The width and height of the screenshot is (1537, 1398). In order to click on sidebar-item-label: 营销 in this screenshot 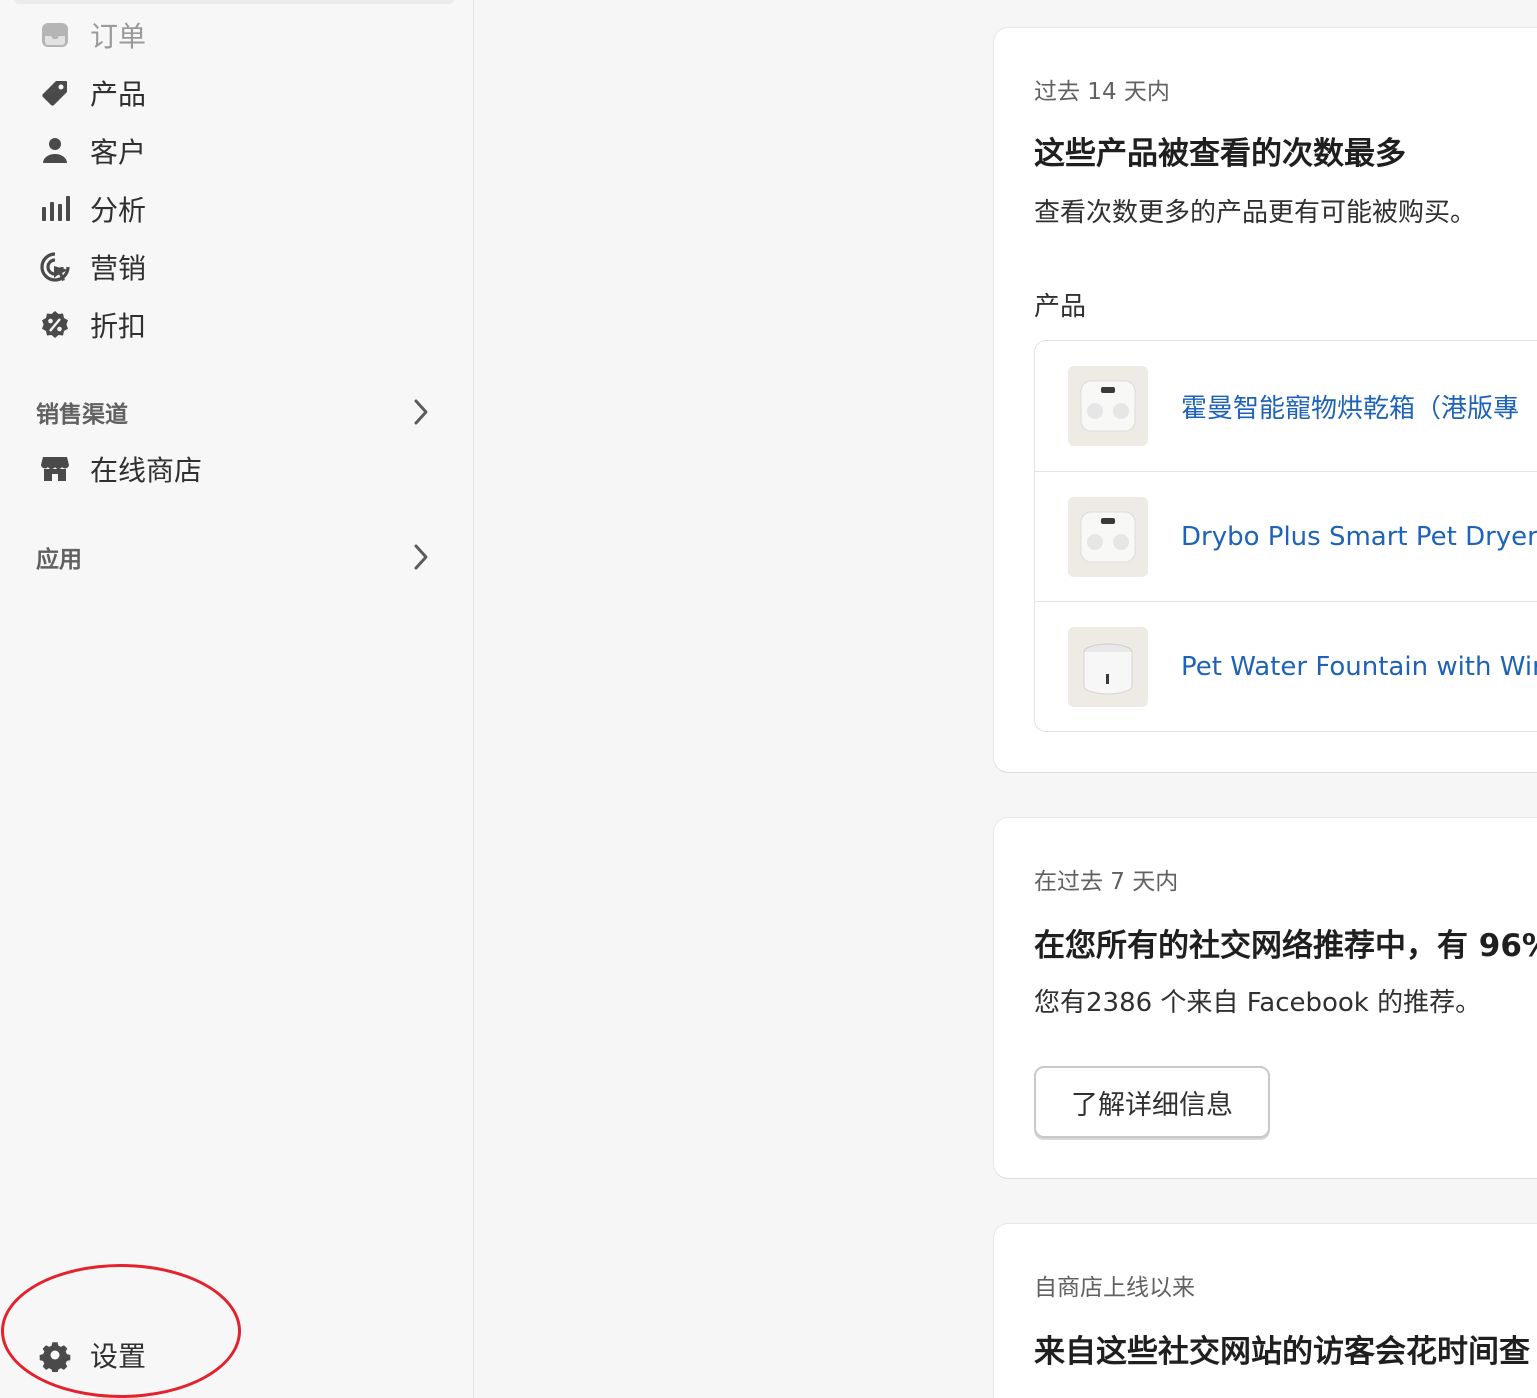, I will do `click(118, 268)`.